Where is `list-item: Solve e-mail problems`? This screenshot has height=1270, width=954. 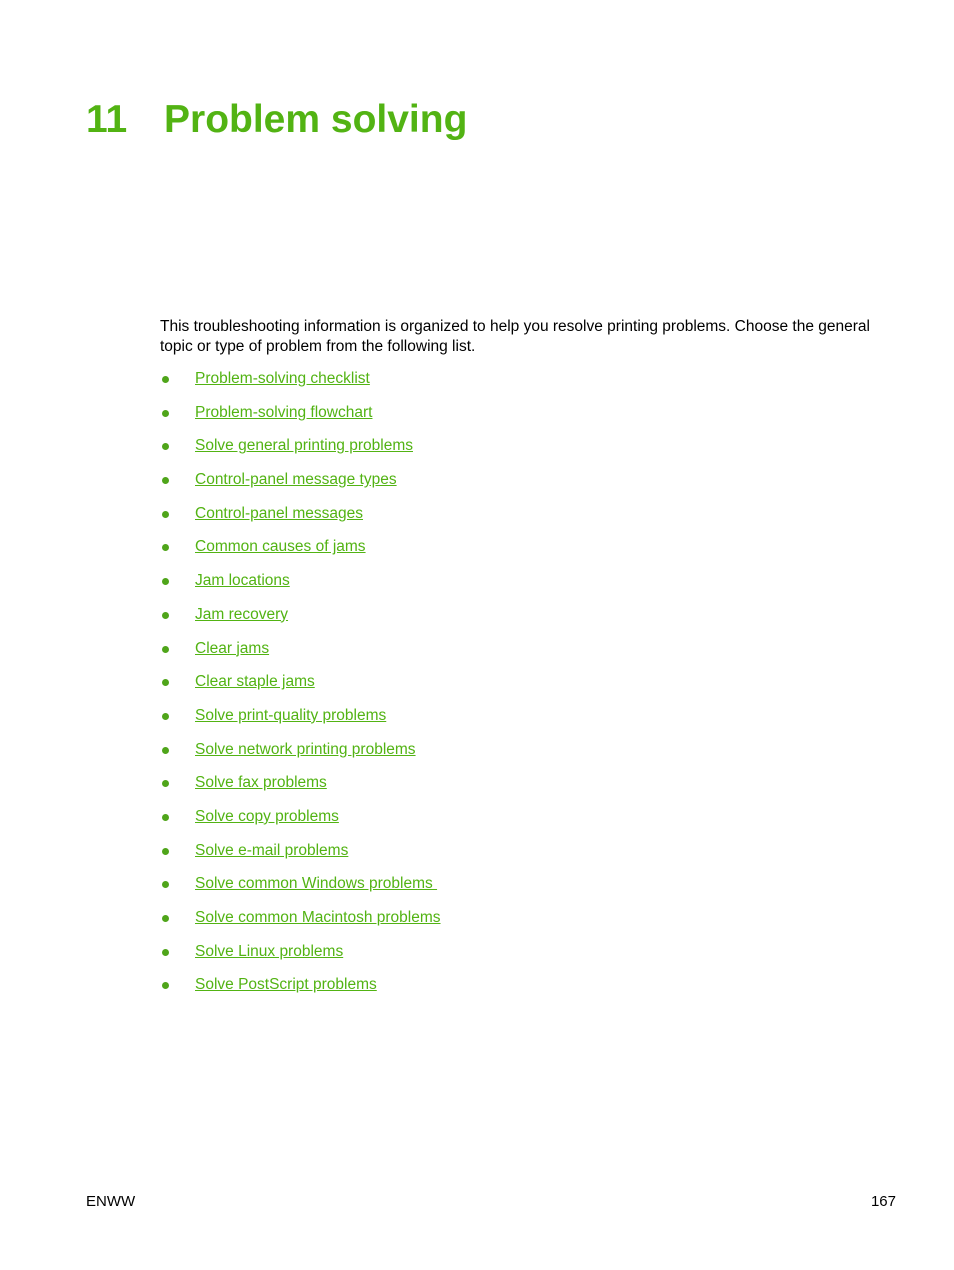
list-item: Solve e-mail problems is located at coordinates (300, 858).